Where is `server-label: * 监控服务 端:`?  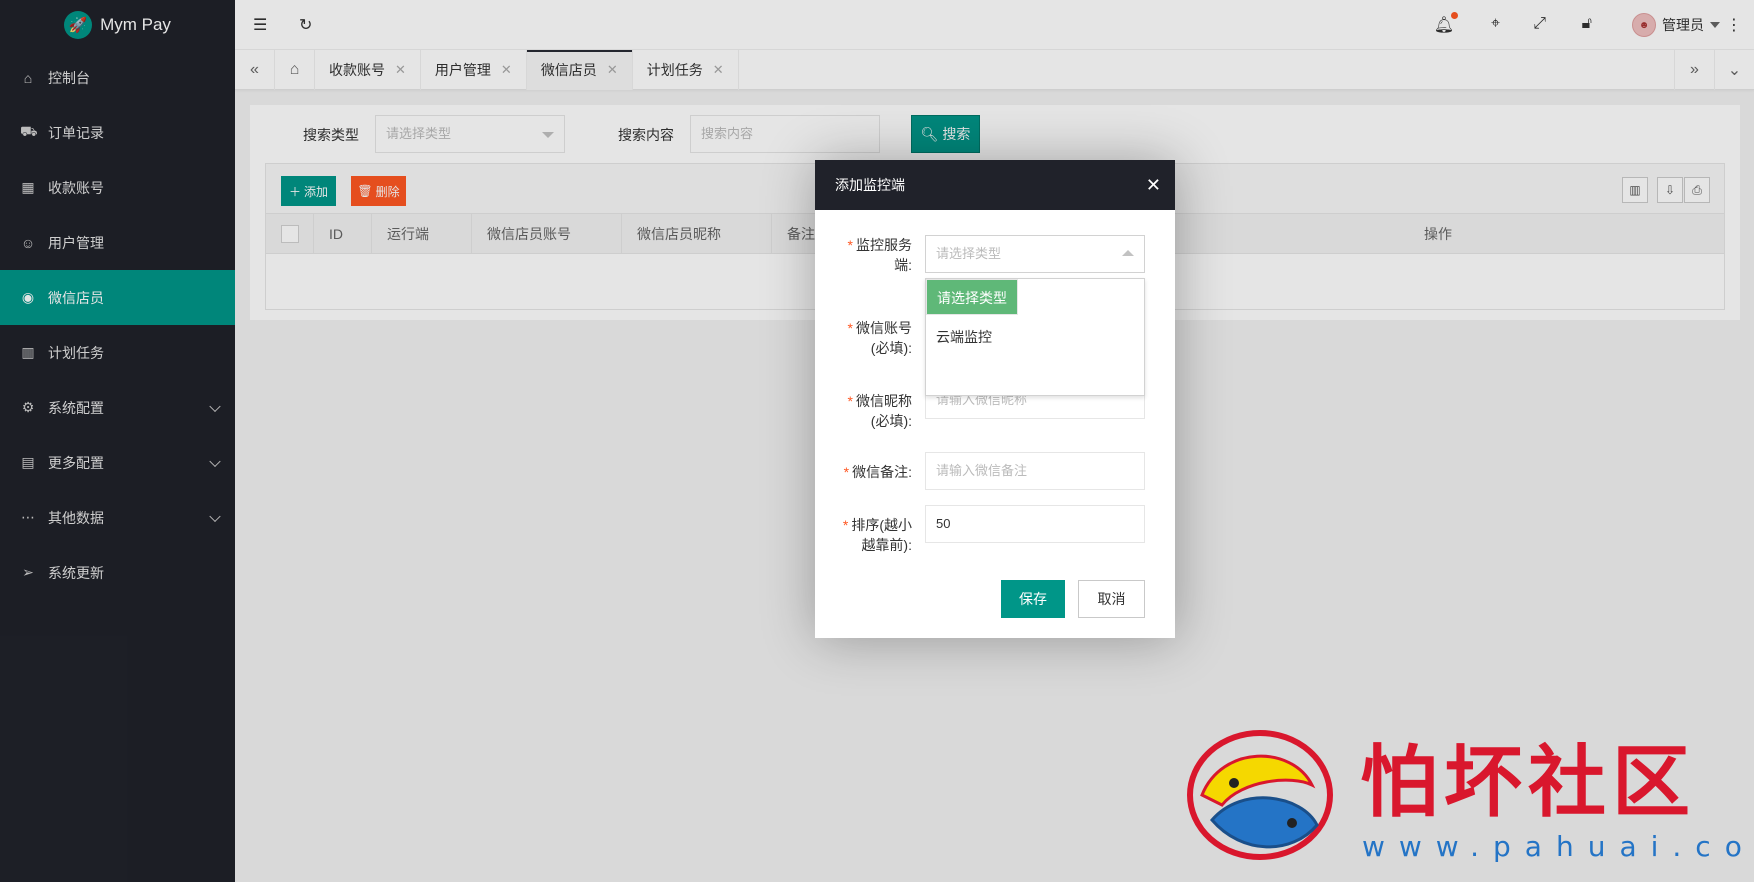
server-label: * 监控服务 端: is located at coordinates (879, 255).